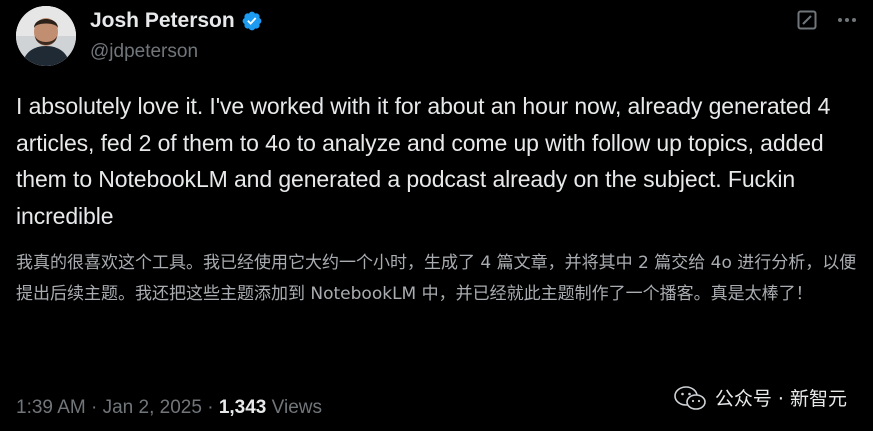  What do you see at coordinates (807, 20) in the screenshot?
I see `grok-icon` at bounding box center [807, 20].